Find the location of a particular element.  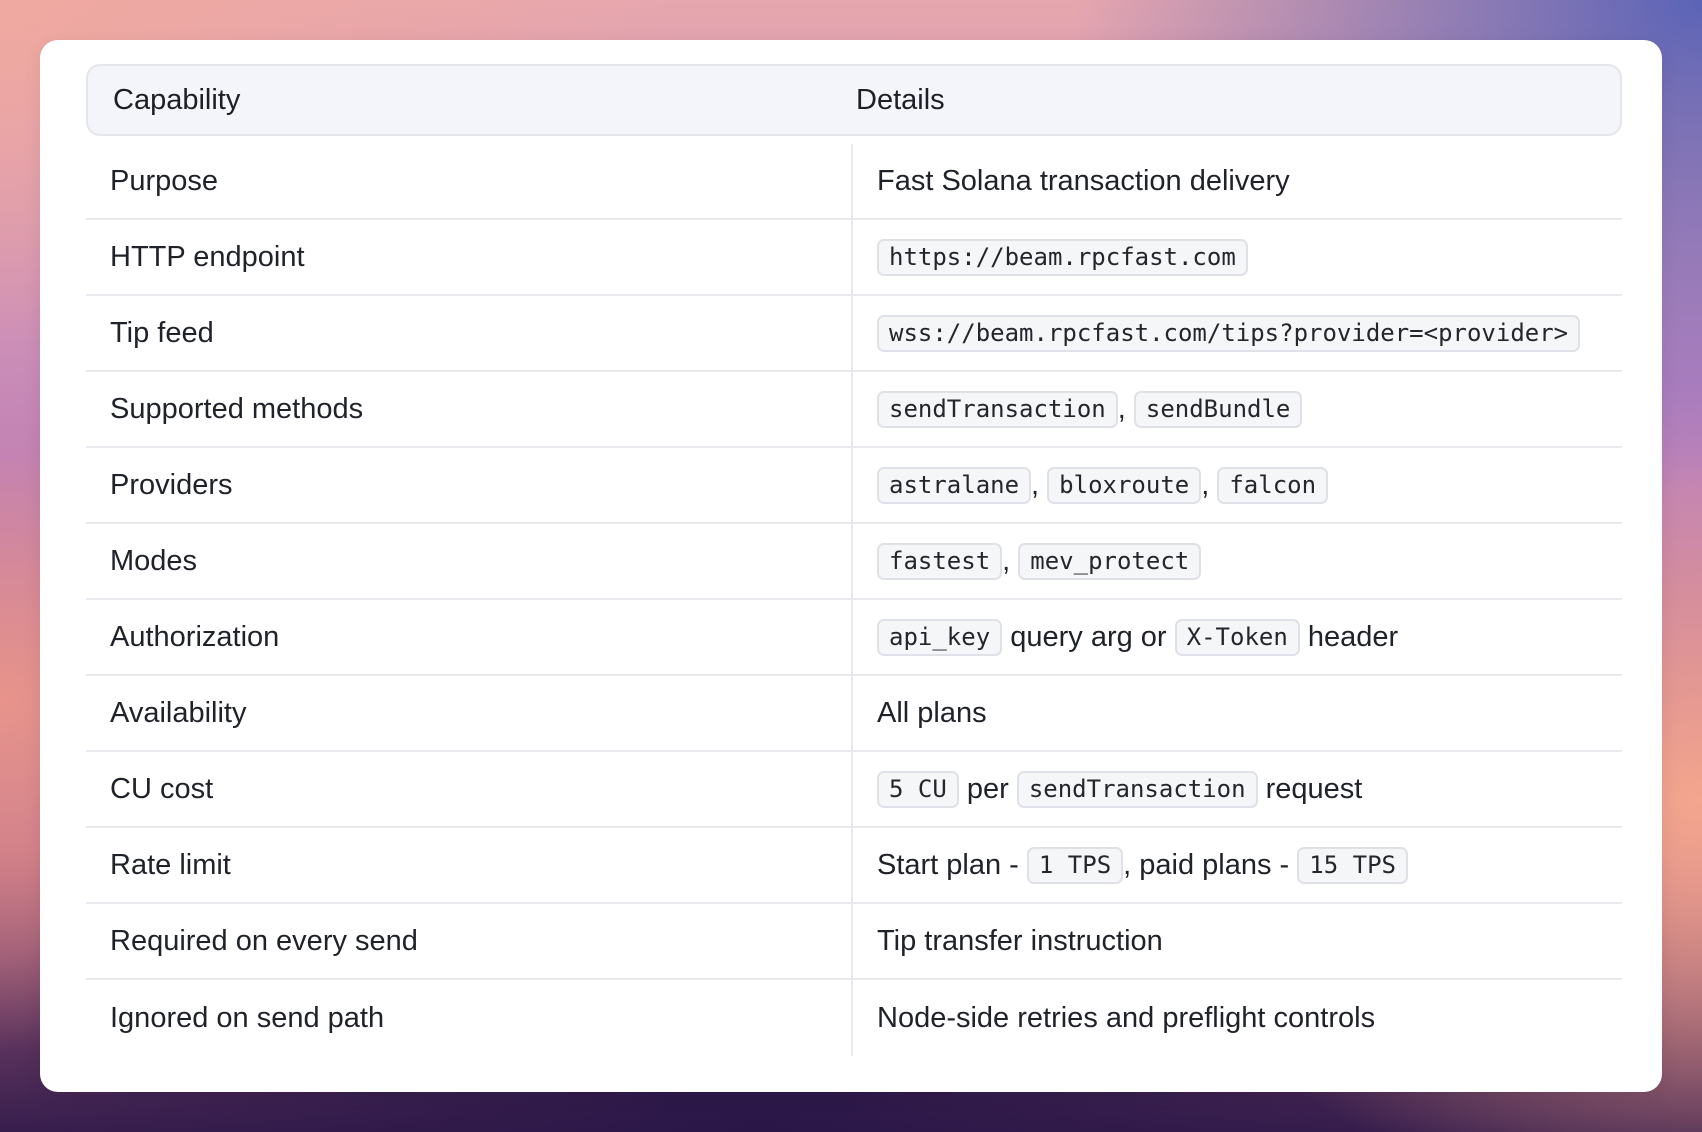

table-row: Modes fastest, mev_protect is located at coordinates (854, 562).